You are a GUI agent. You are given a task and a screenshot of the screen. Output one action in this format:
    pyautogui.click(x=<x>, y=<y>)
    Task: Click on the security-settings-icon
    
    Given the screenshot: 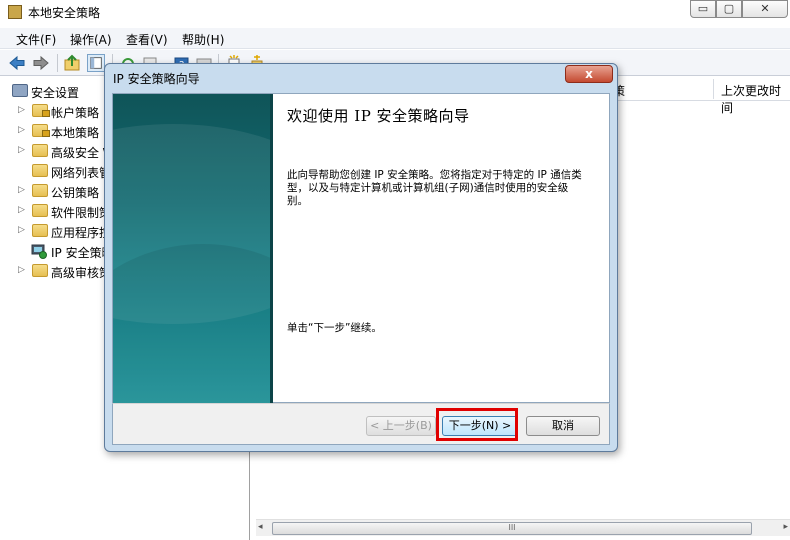 What is the action you would take?
    pyautogui.click(x=20, y=90)
    